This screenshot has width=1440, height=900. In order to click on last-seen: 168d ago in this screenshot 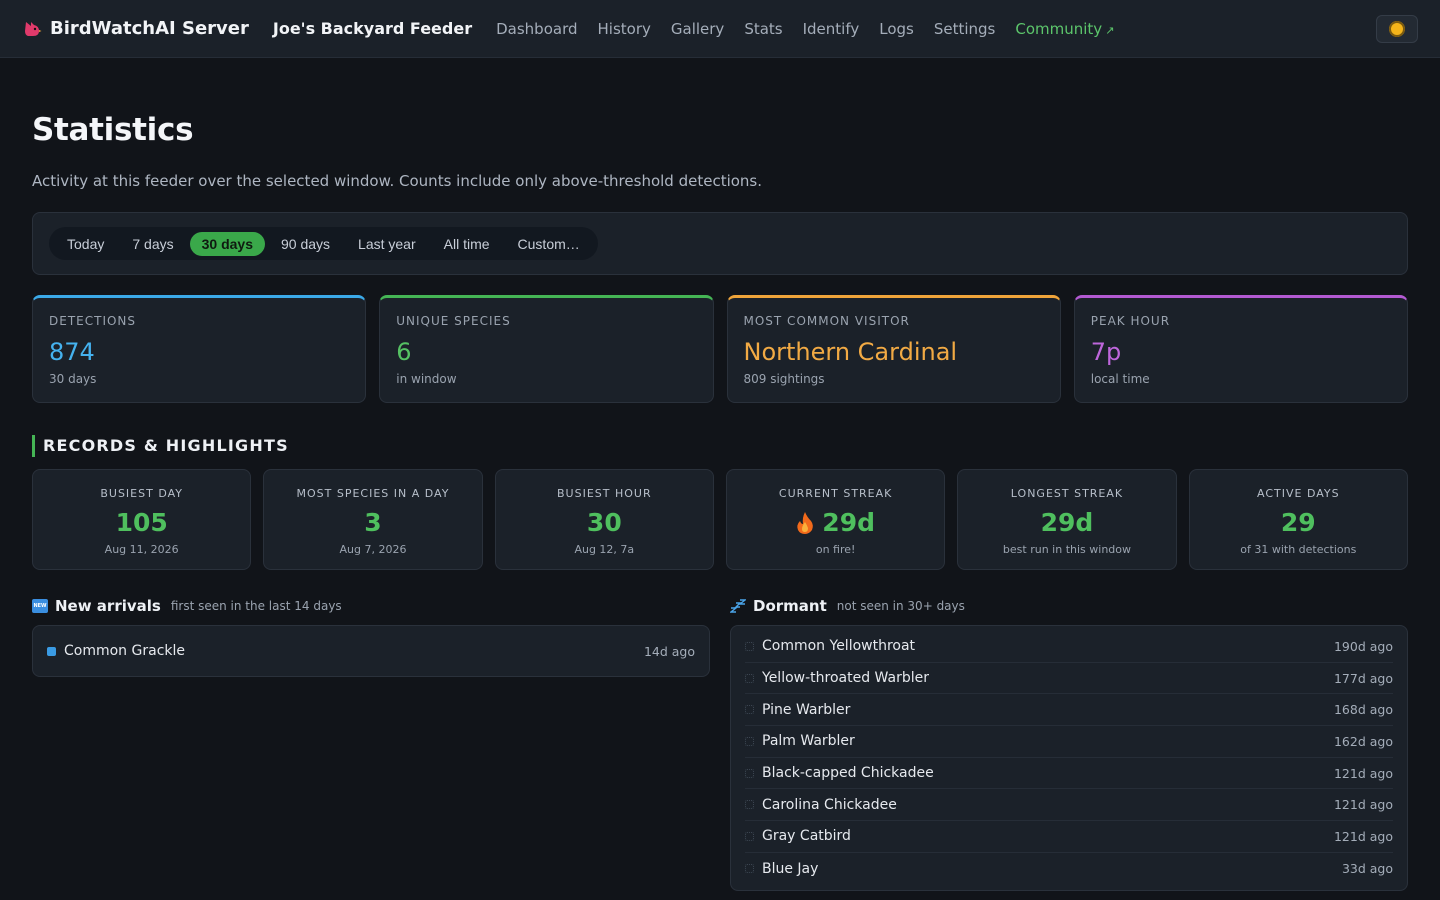, I will do `click(1363, 710)`.